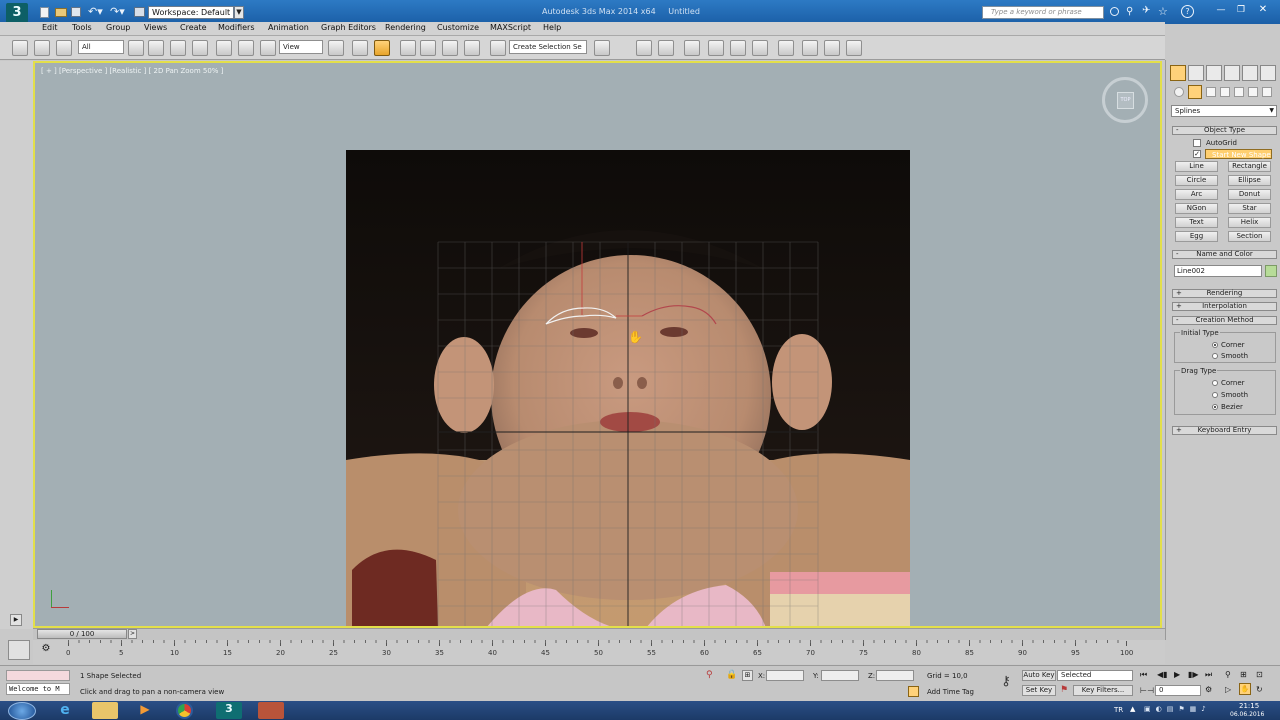 This screenshot has height=720, width=1280. I want to click on internet-explorer-icon: e, so click(65, 710).